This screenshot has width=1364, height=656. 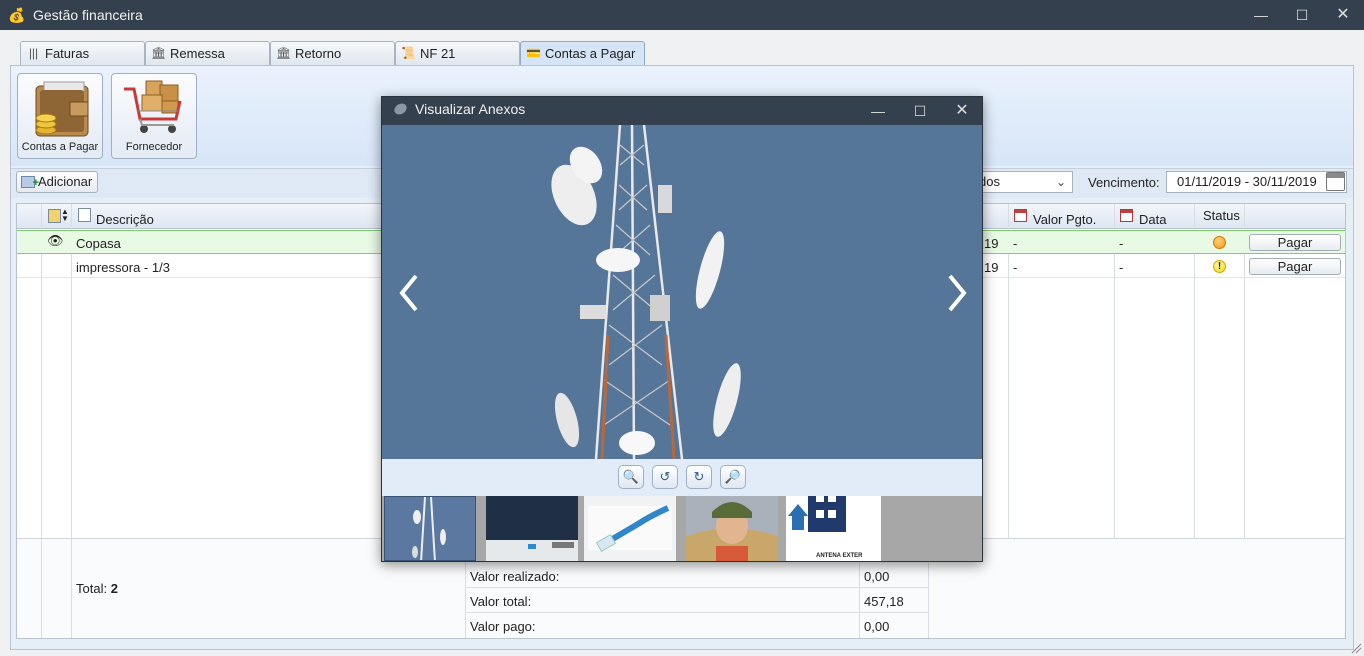 I want to click on chevron-down-icon: ⌄, so click(x=1060, y=182).